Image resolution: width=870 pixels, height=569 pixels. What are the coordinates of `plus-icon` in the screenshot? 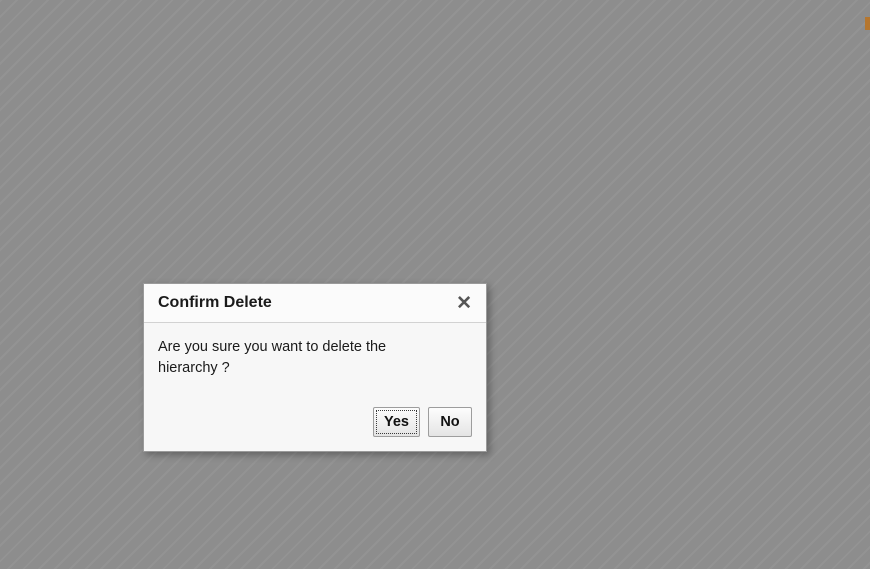 It's located at (74, 450).